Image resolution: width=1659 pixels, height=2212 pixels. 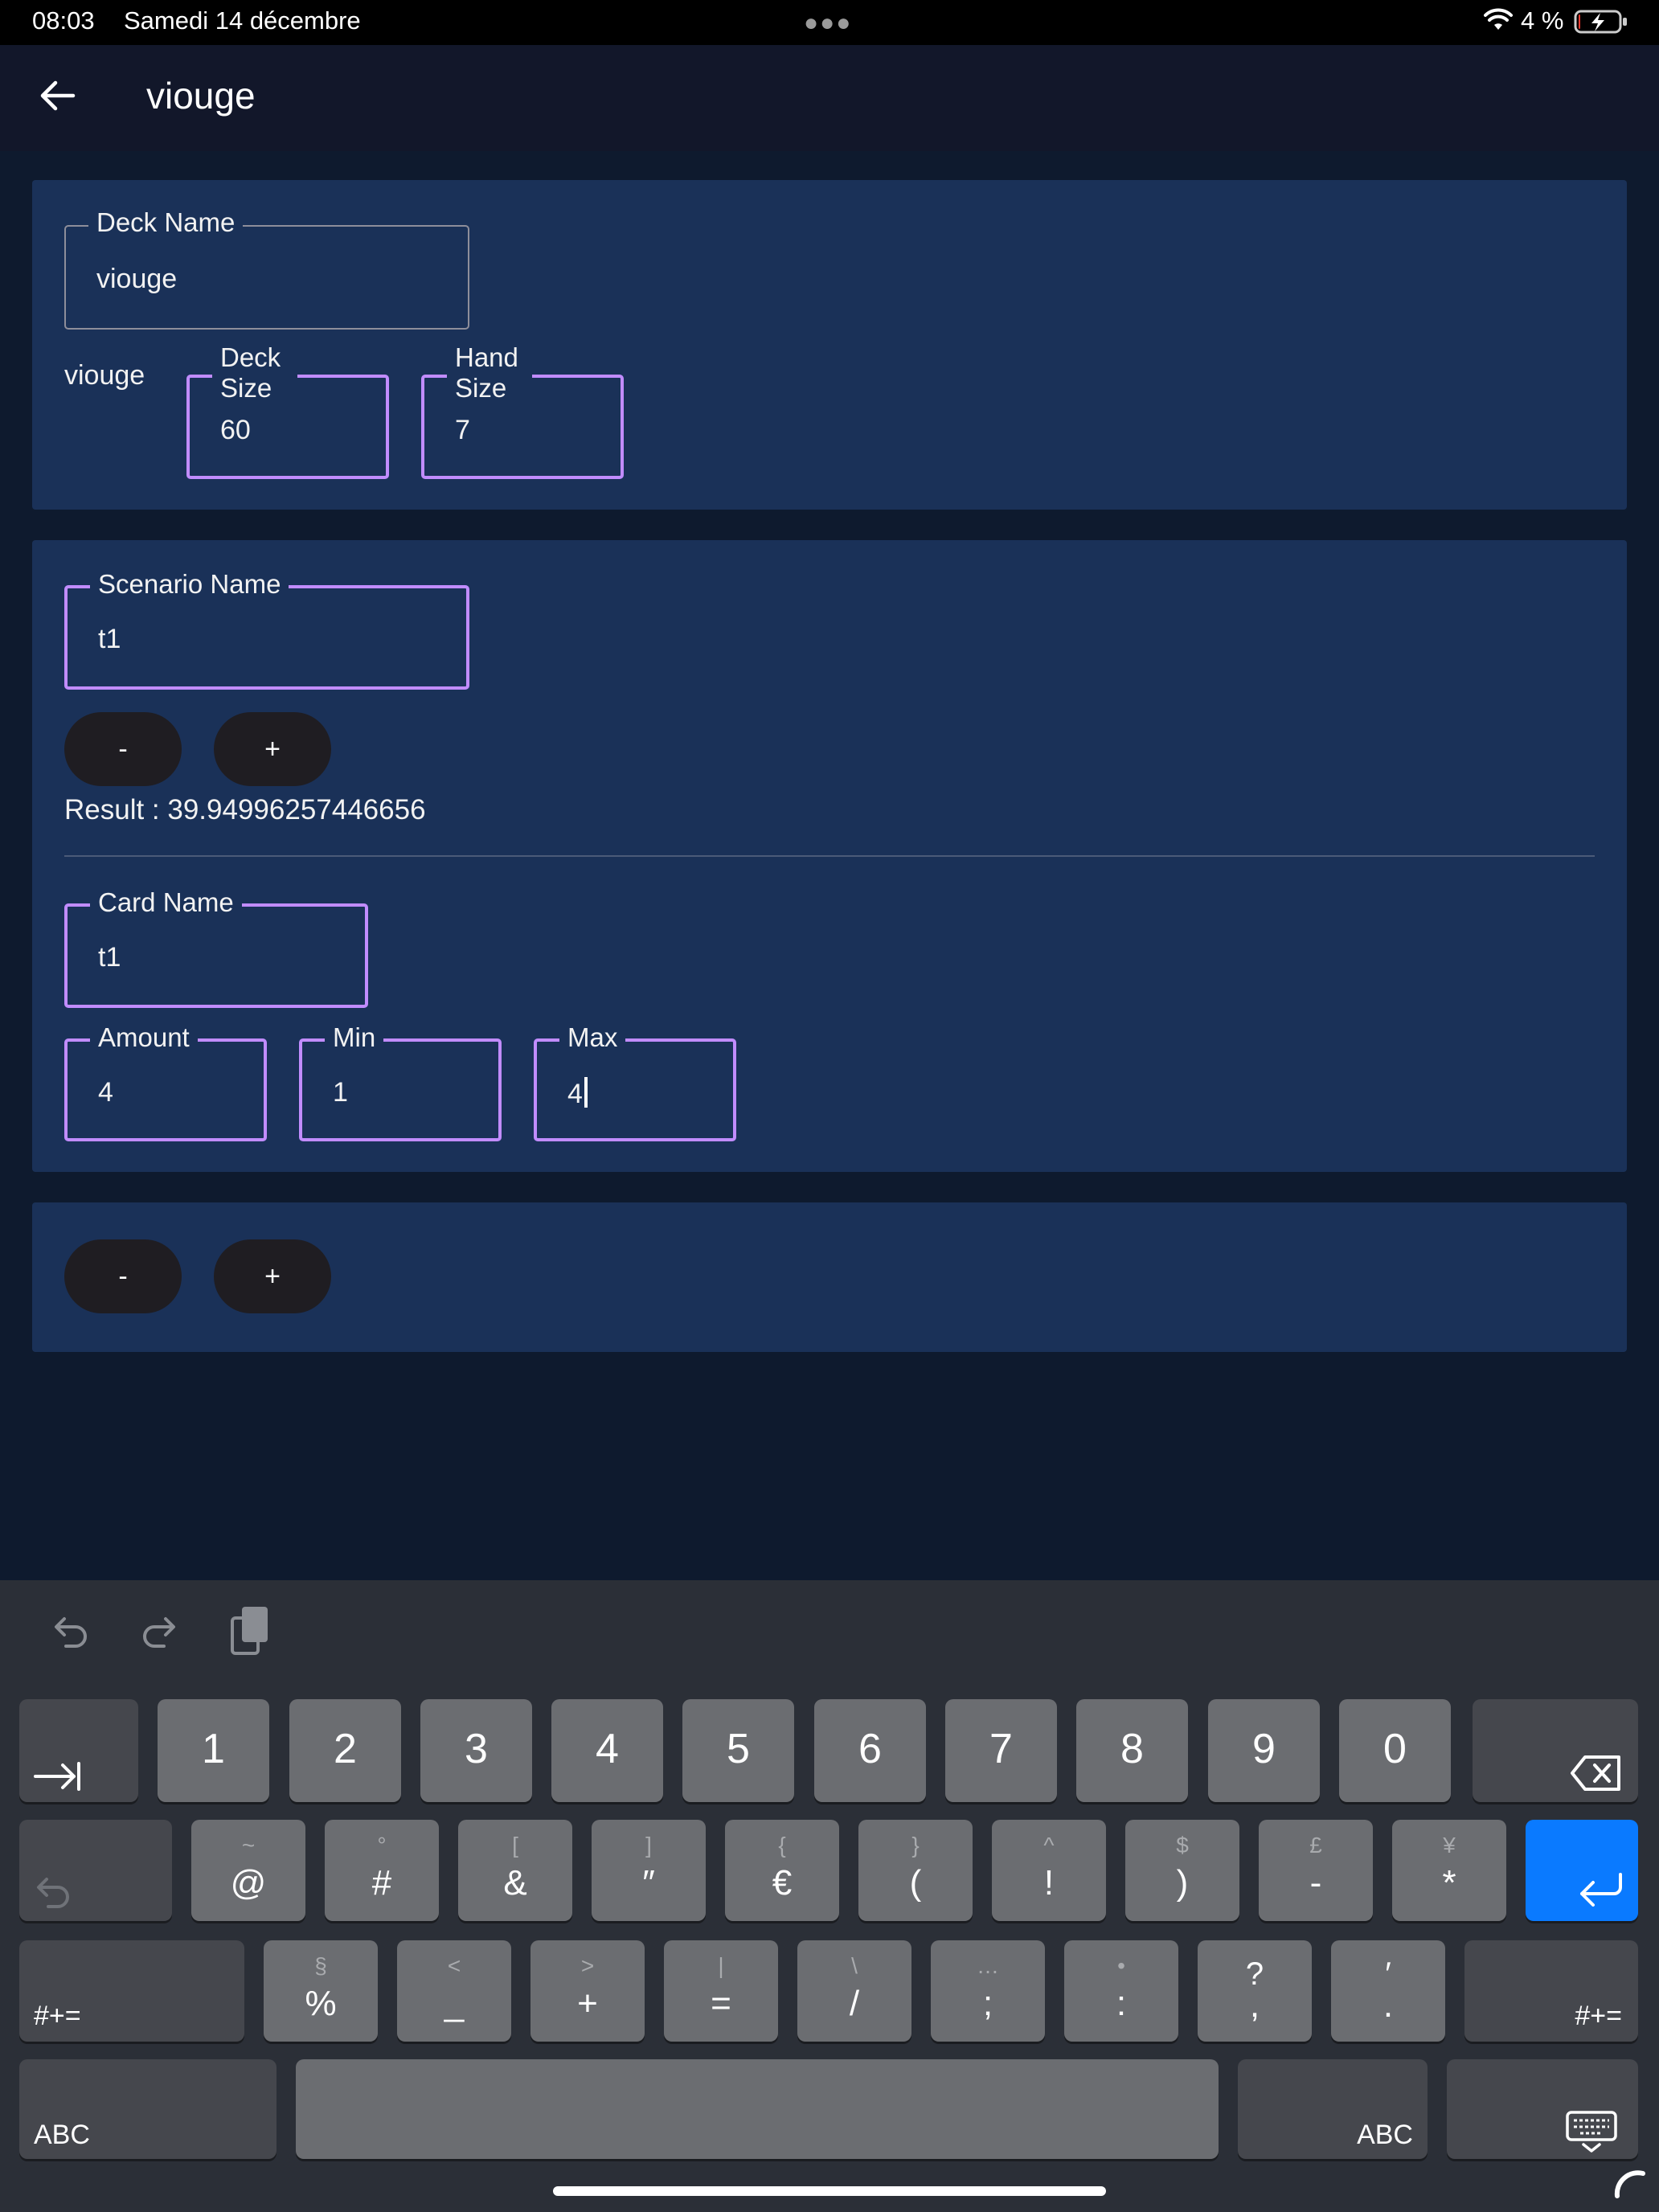 I want to click on key-asterisk: ¥ *, so click(x=1449, y=1871).